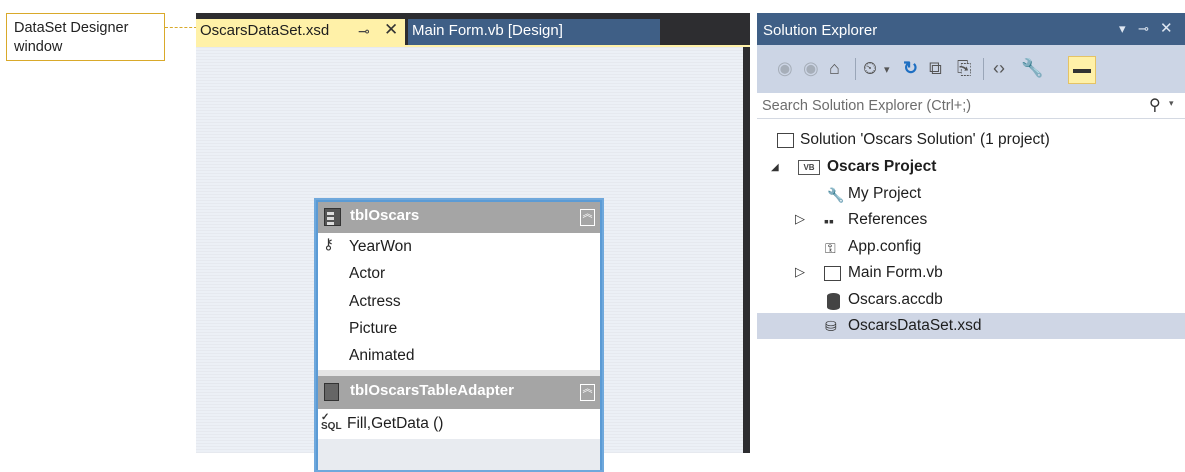  What do you see at coordinates (328, 244) in the screenshot?
I see `primary-key-icon: ⚷` at bounding box center [328, 244].